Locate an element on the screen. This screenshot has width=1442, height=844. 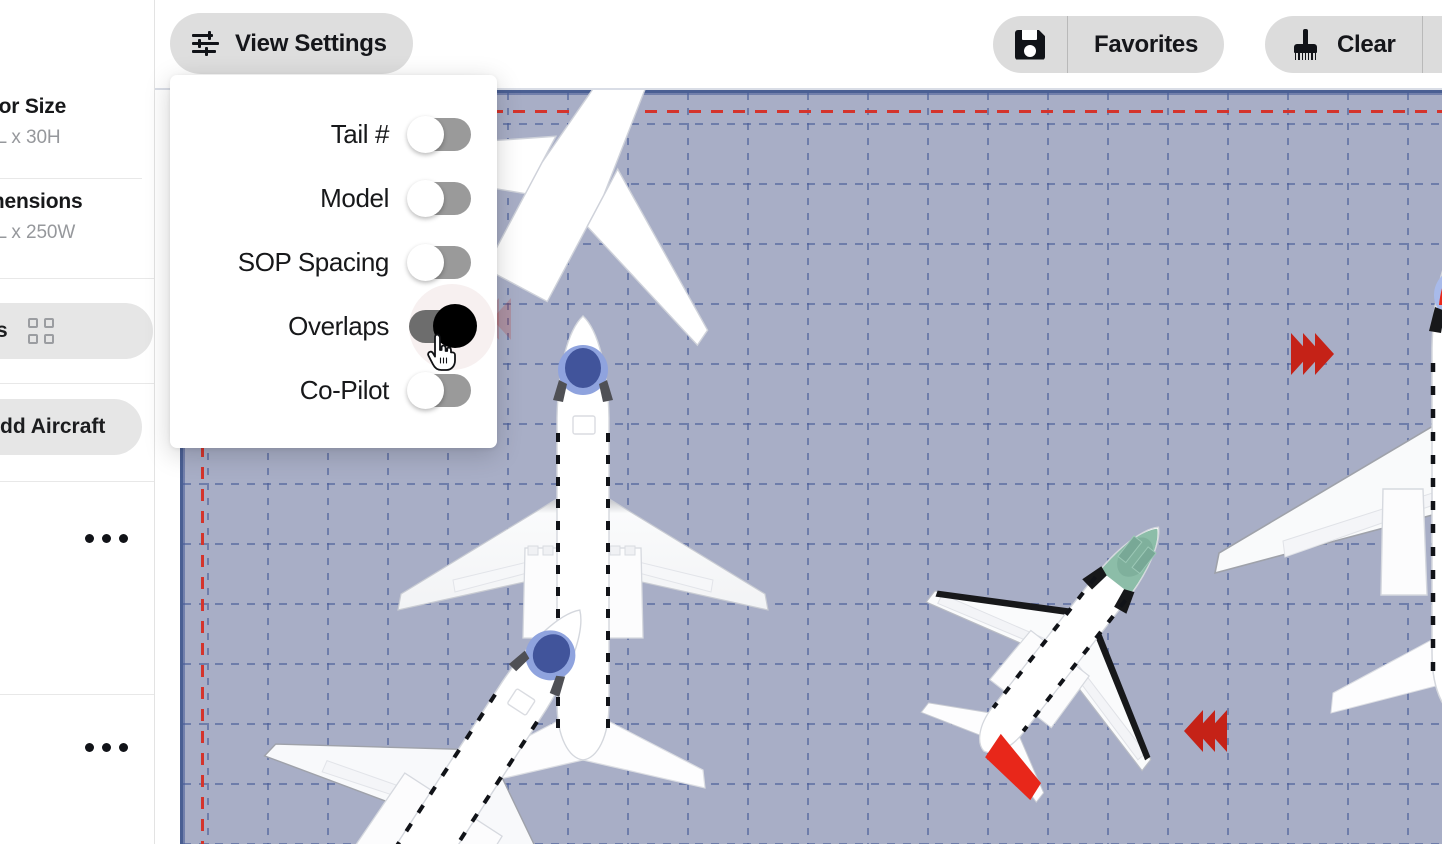
toggle-overlaps is located at coordinates (452, 327).